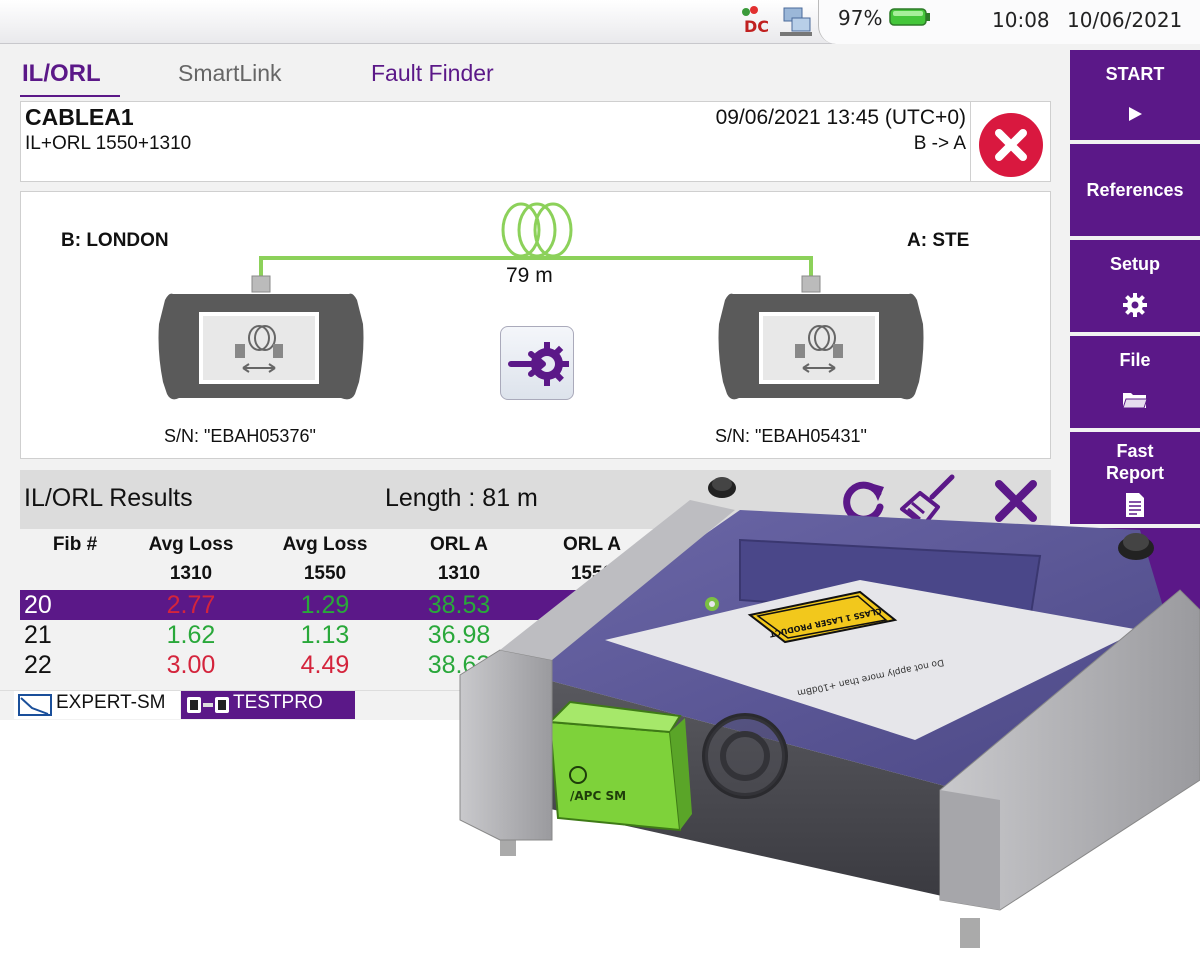 This screenshot has height=953, width=1200. I want to click on clock-time: 10:08, so click(1021, 20).